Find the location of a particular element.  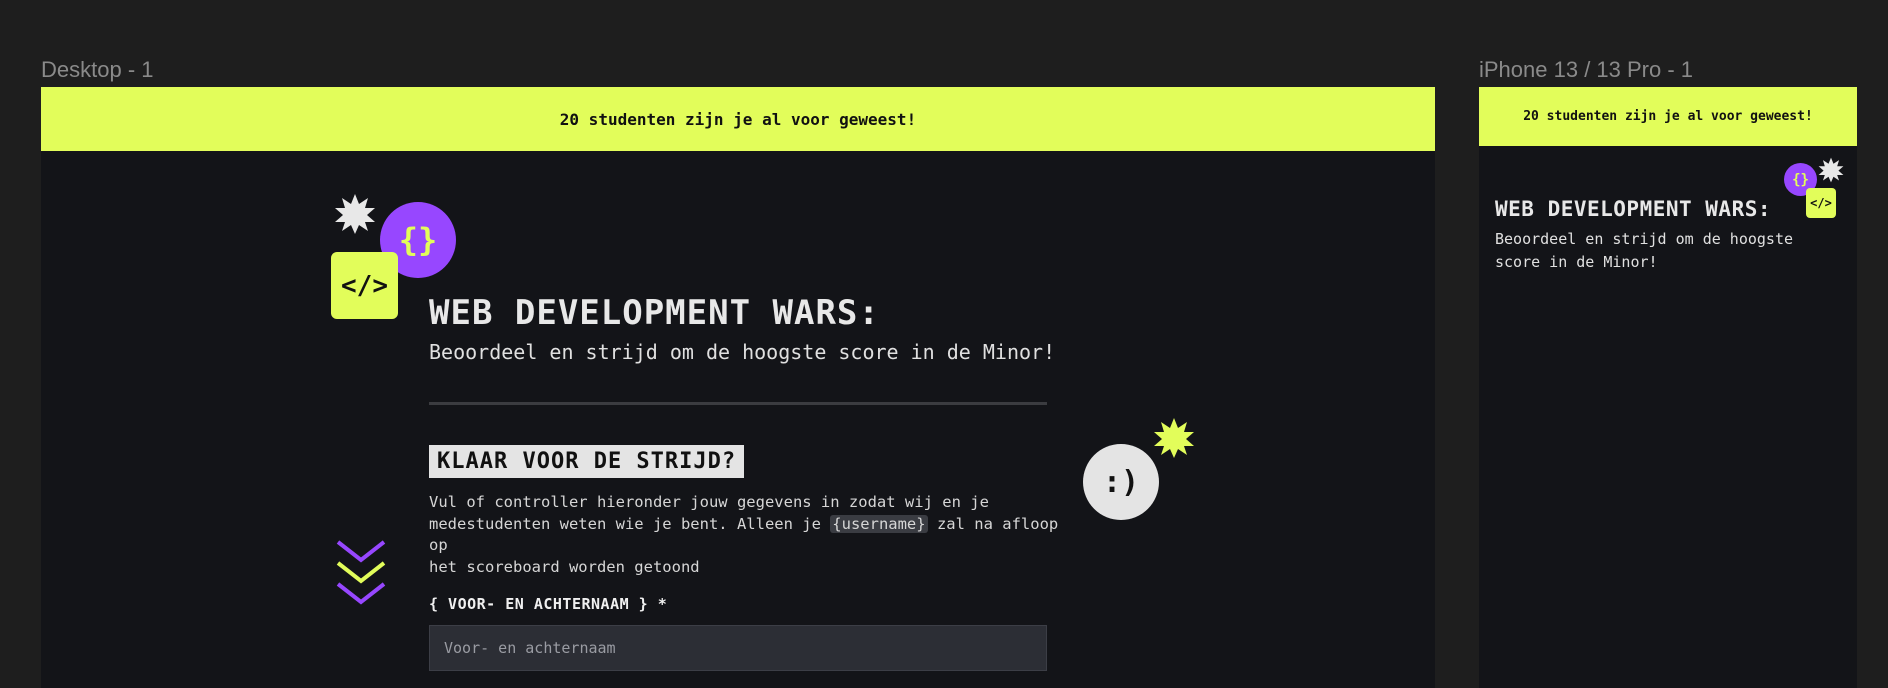

mobile-student-count-banner: 20 studenten zijn je al voor geweest! is located at coordinates (1668, 116).